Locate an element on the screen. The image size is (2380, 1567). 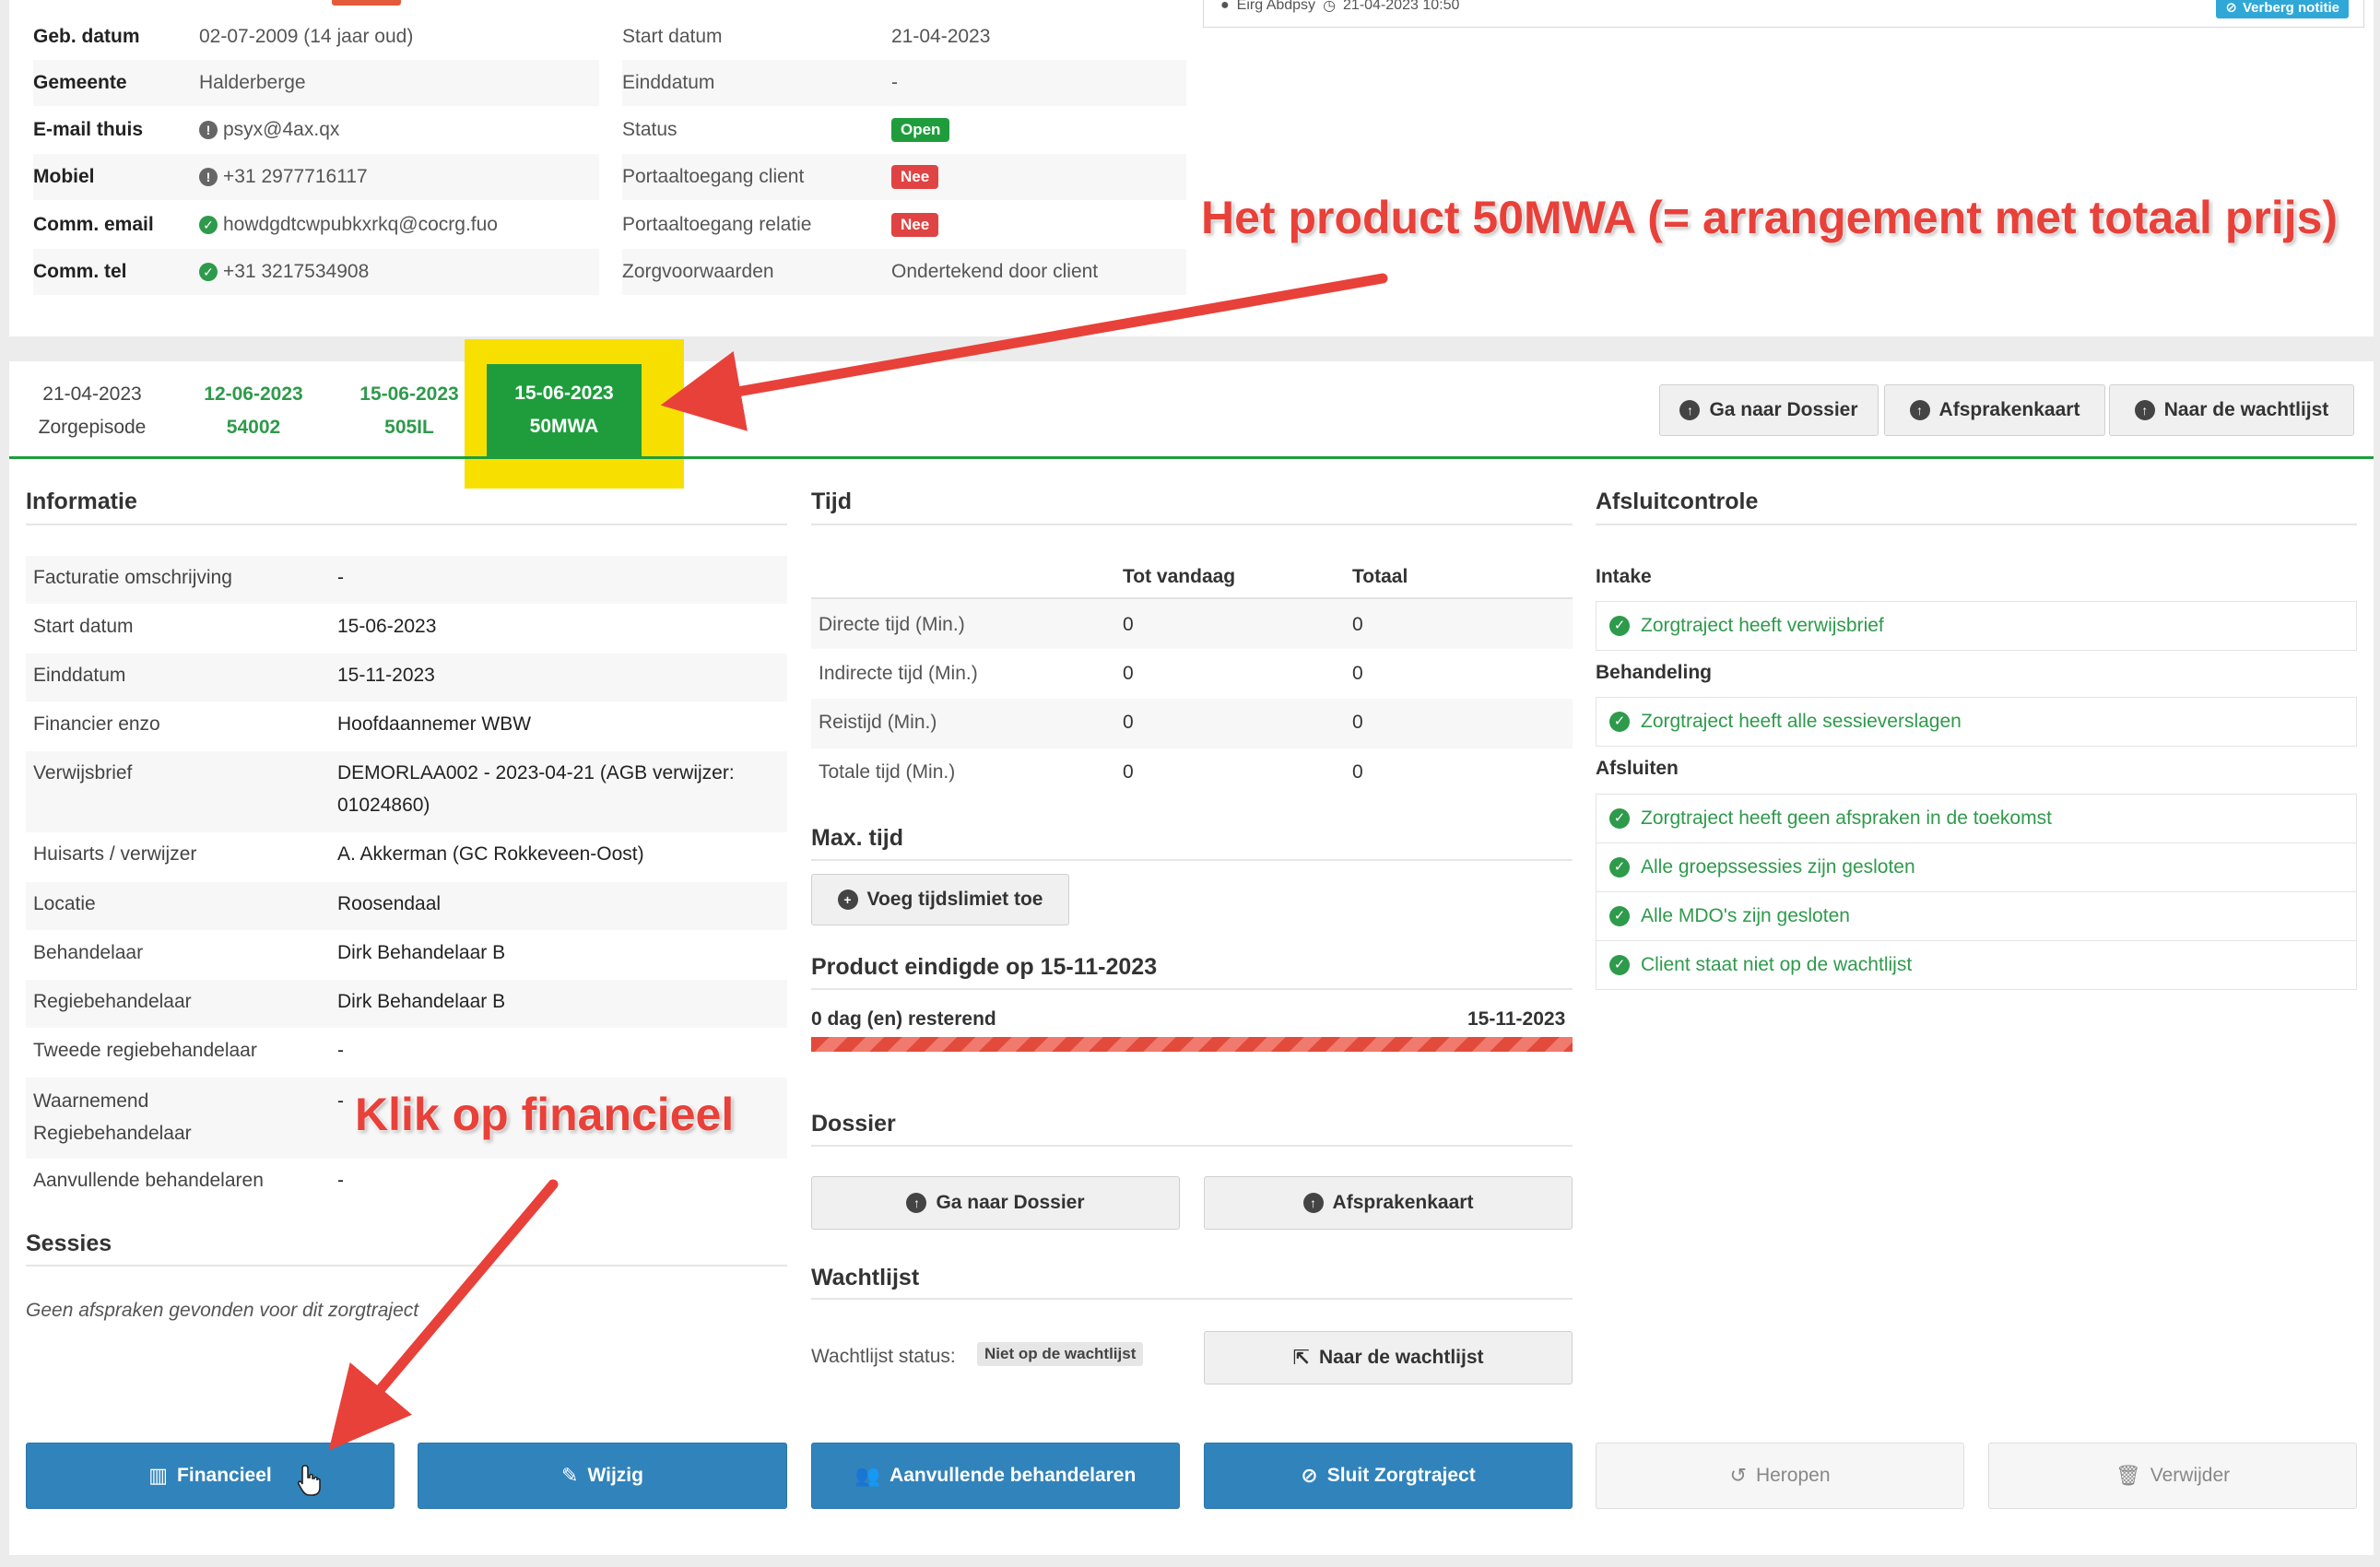
annotation-klik-financieel: Klik op financieel is located at coordinates (545, 1114).